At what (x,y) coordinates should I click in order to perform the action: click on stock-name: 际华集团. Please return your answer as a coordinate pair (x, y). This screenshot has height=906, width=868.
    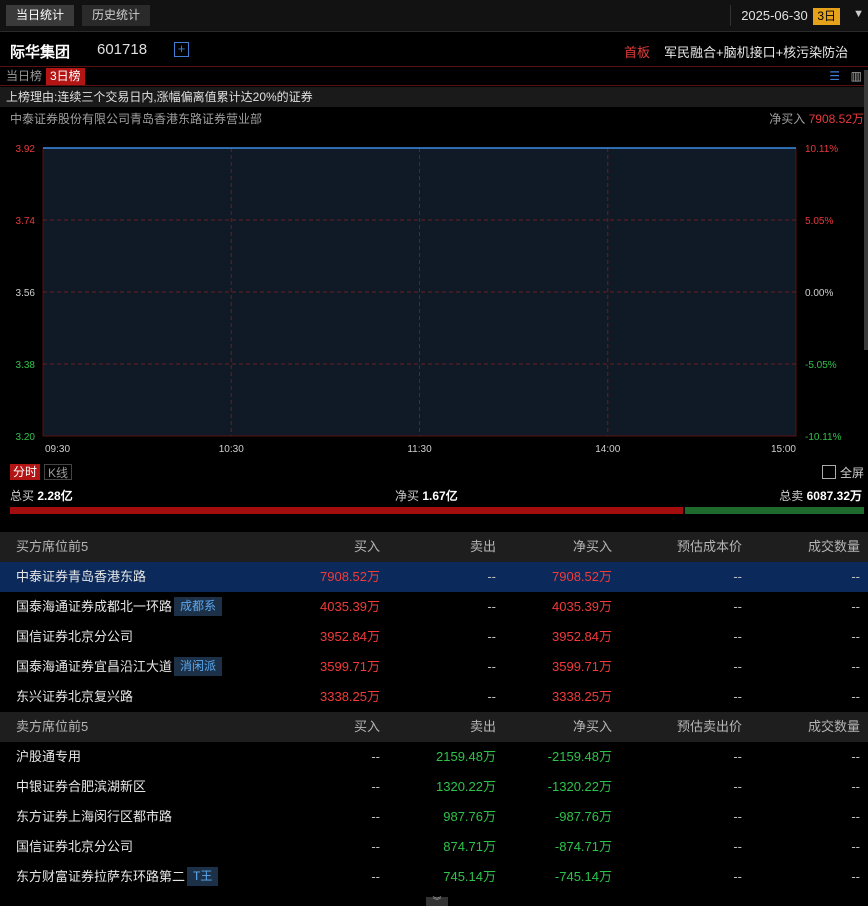
    Looking at the image, I should click on (40, 51).